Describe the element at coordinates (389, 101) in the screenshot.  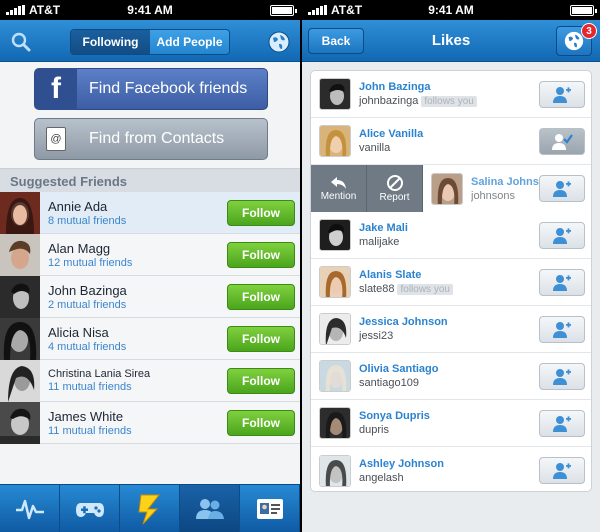
I see `user-handle: johnbazinga` at that location.